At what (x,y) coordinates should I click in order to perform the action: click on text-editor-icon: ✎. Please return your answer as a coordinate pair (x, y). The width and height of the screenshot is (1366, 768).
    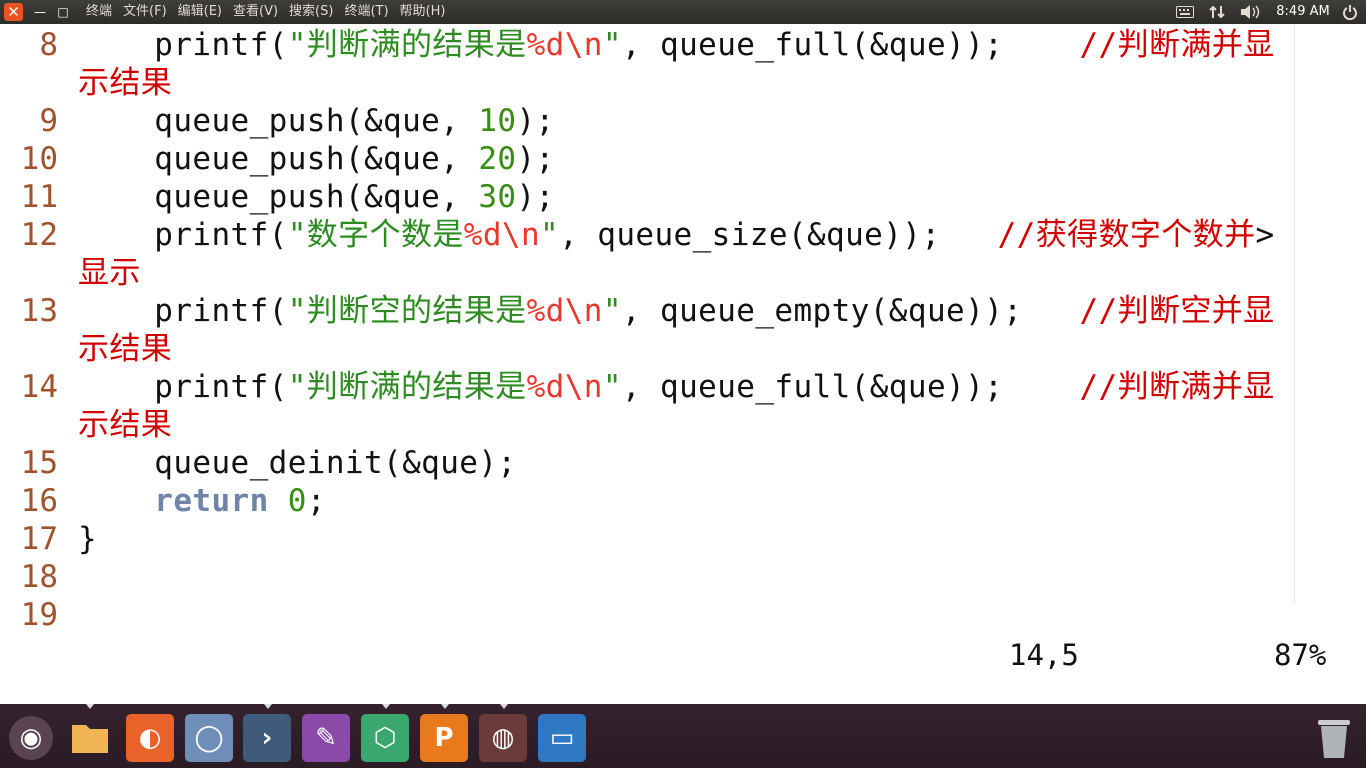
    Looking at the image, I should click on (326, 738).